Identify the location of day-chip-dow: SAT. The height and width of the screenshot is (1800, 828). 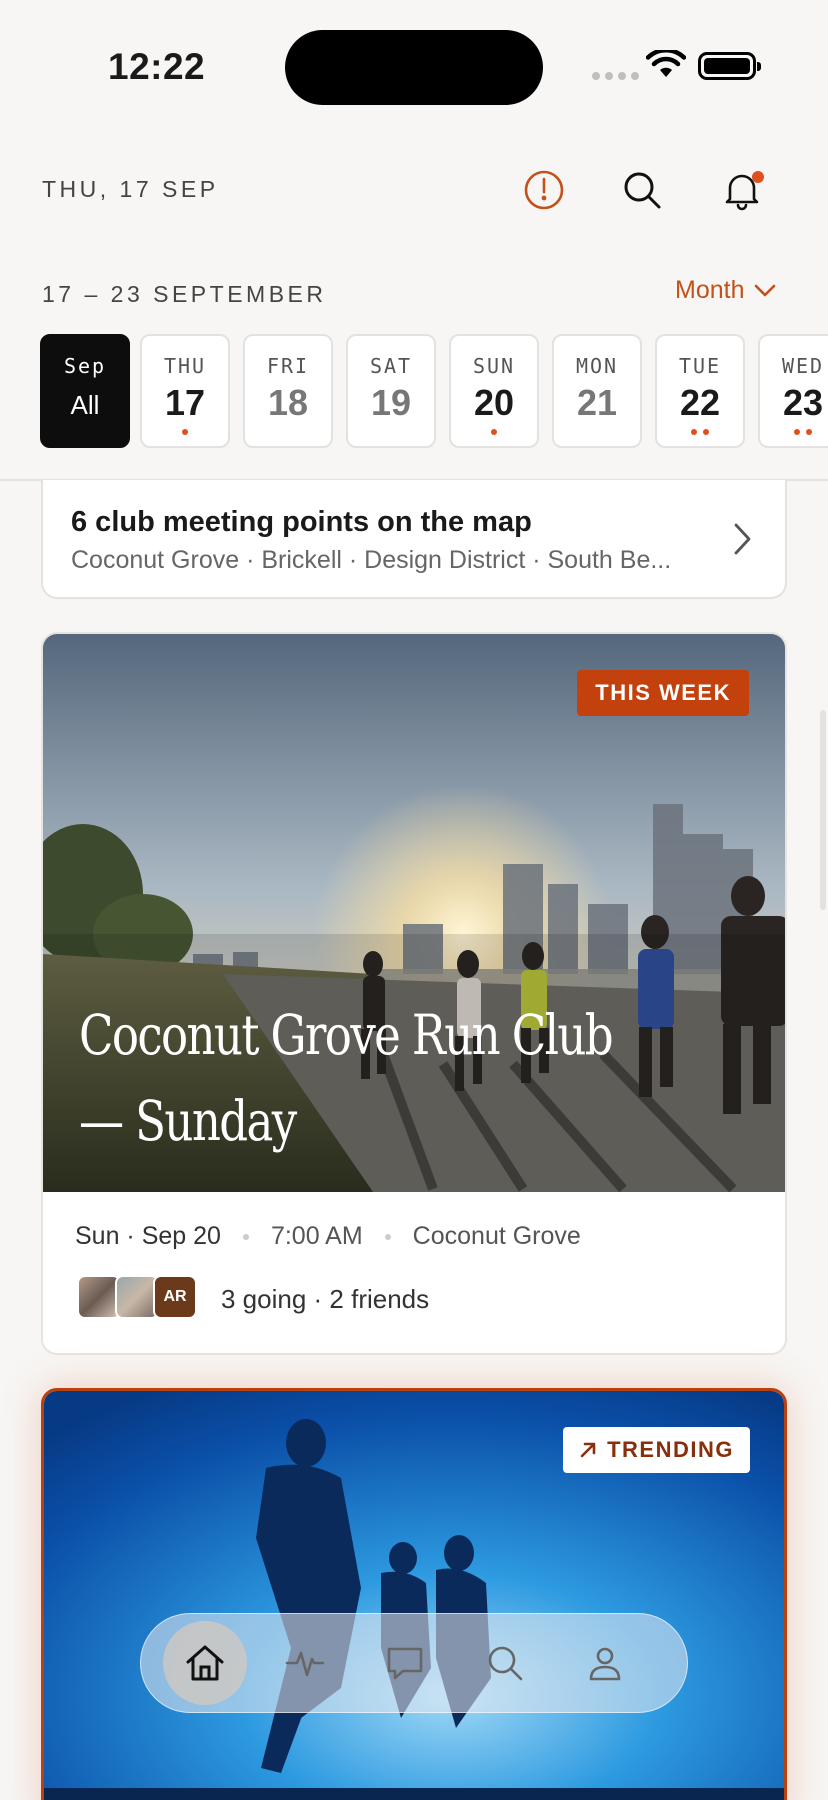
(391, 366).